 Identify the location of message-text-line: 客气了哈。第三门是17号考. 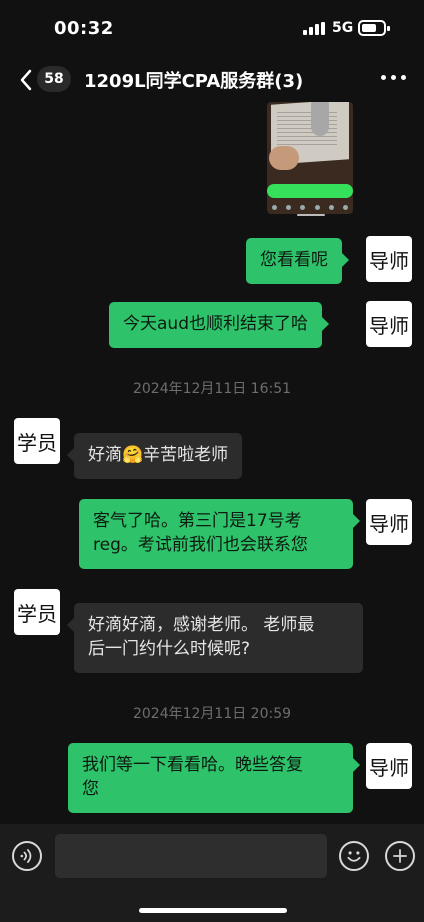
(197, 521).